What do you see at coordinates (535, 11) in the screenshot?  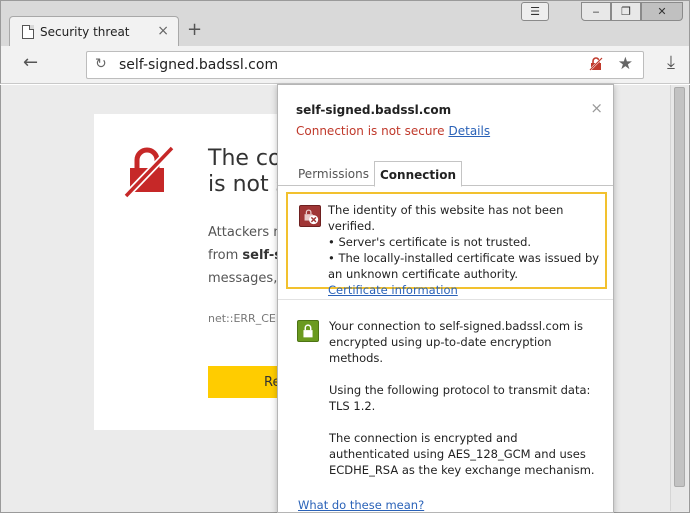 I see `menu-icon: ☰` at bounding box center [535, 11].